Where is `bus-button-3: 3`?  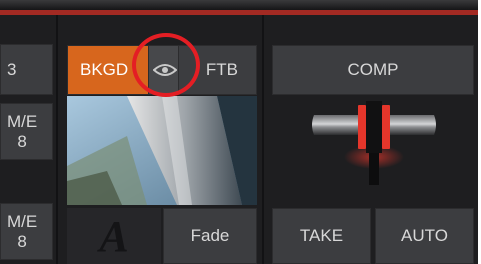 bus-button-3: 3 is located at coordinates (26, 69).